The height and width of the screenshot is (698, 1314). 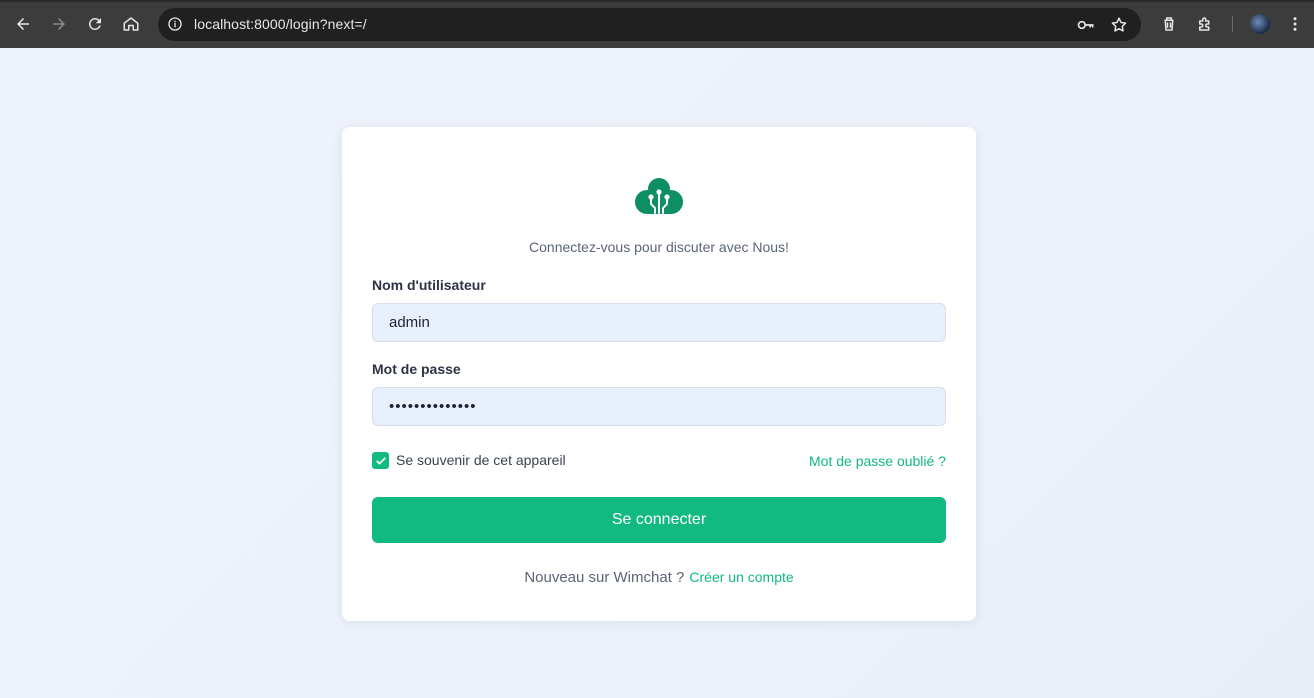 What do you see at coordinates (649, 24) in the screenshot?
I see `address-bar: localhost:8000/login?next=/` at bounding box center [649, 24].